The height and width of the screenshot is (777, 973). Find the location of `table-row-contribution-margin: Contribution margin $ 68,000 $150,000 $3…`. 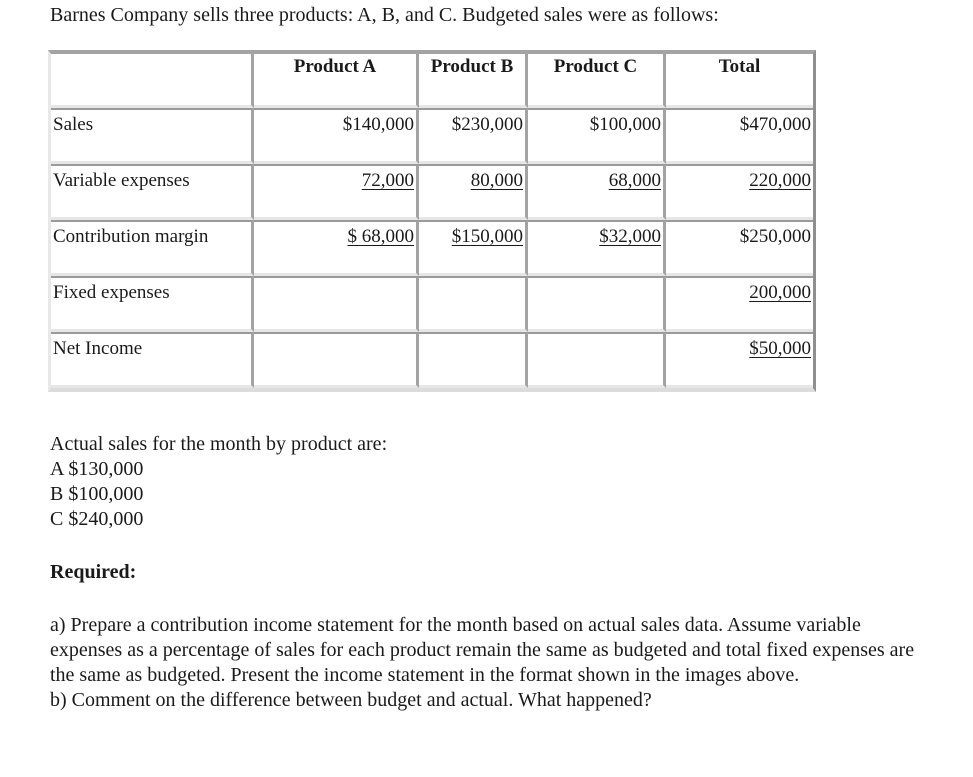

table-row-contribution-margin: Contribution margin $ 68,000 $150,000 $3… is located at coordinates (432, 248).